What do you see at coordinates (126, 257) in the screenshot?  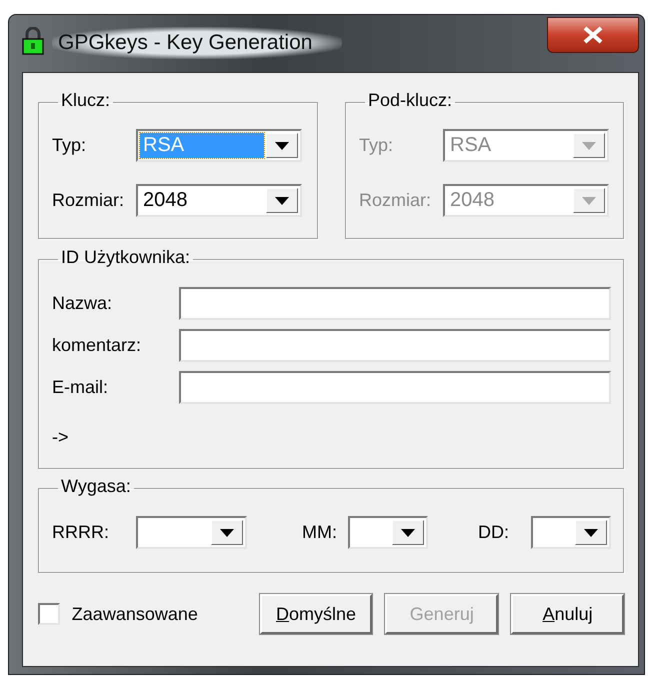 I see `group-title: ID Użytkownika:` at bounding box center [126, 257].